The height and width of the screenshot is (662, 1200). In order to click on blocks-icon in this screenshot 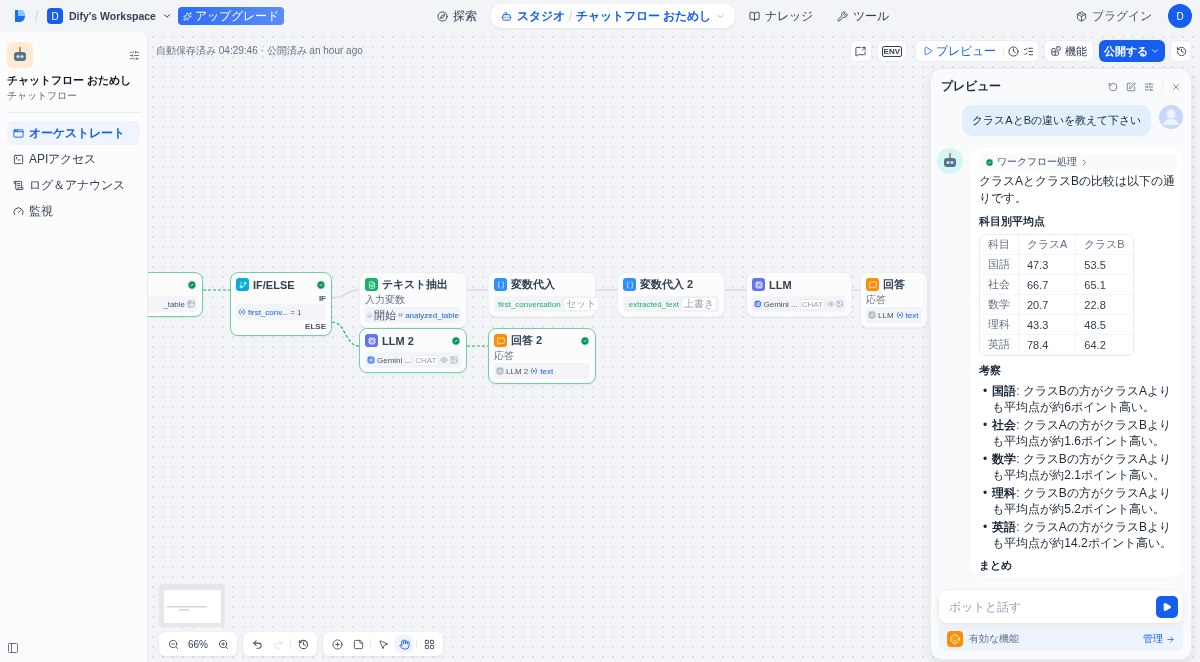, I will do `click(1056, 51)`.